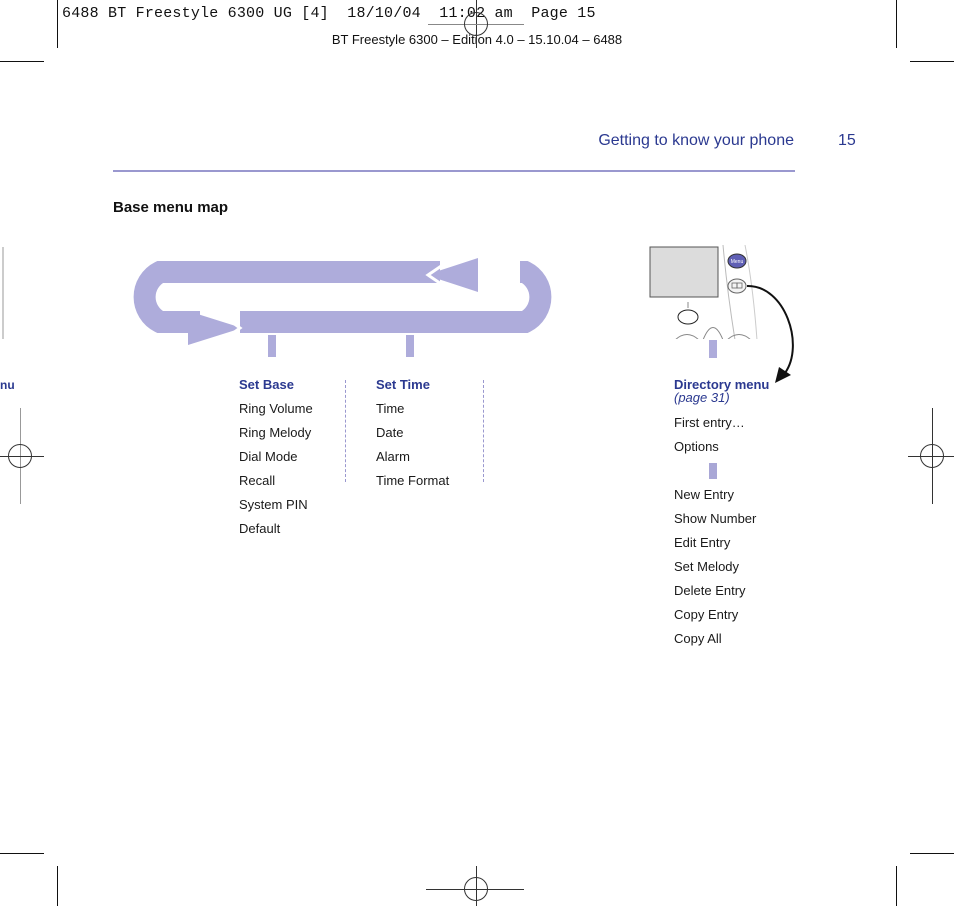 Image resolution: width=954 pixels, height=906 pixels. I want to click on registration-mark-right, so click(931, 456).